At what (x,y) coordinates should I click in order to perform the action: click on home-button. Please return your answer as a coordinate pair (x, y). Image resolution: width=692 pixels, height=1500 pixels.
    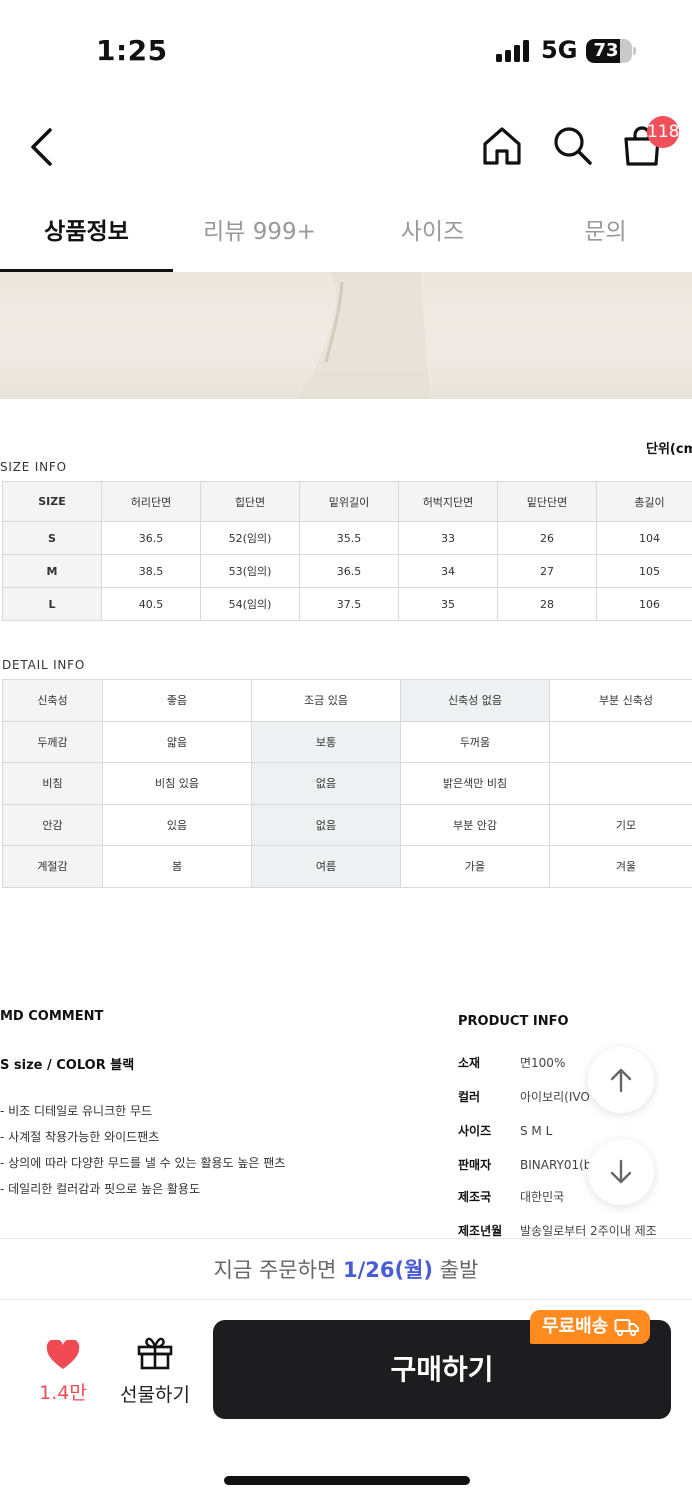
    Looking at the image, I should click on (502, 146).